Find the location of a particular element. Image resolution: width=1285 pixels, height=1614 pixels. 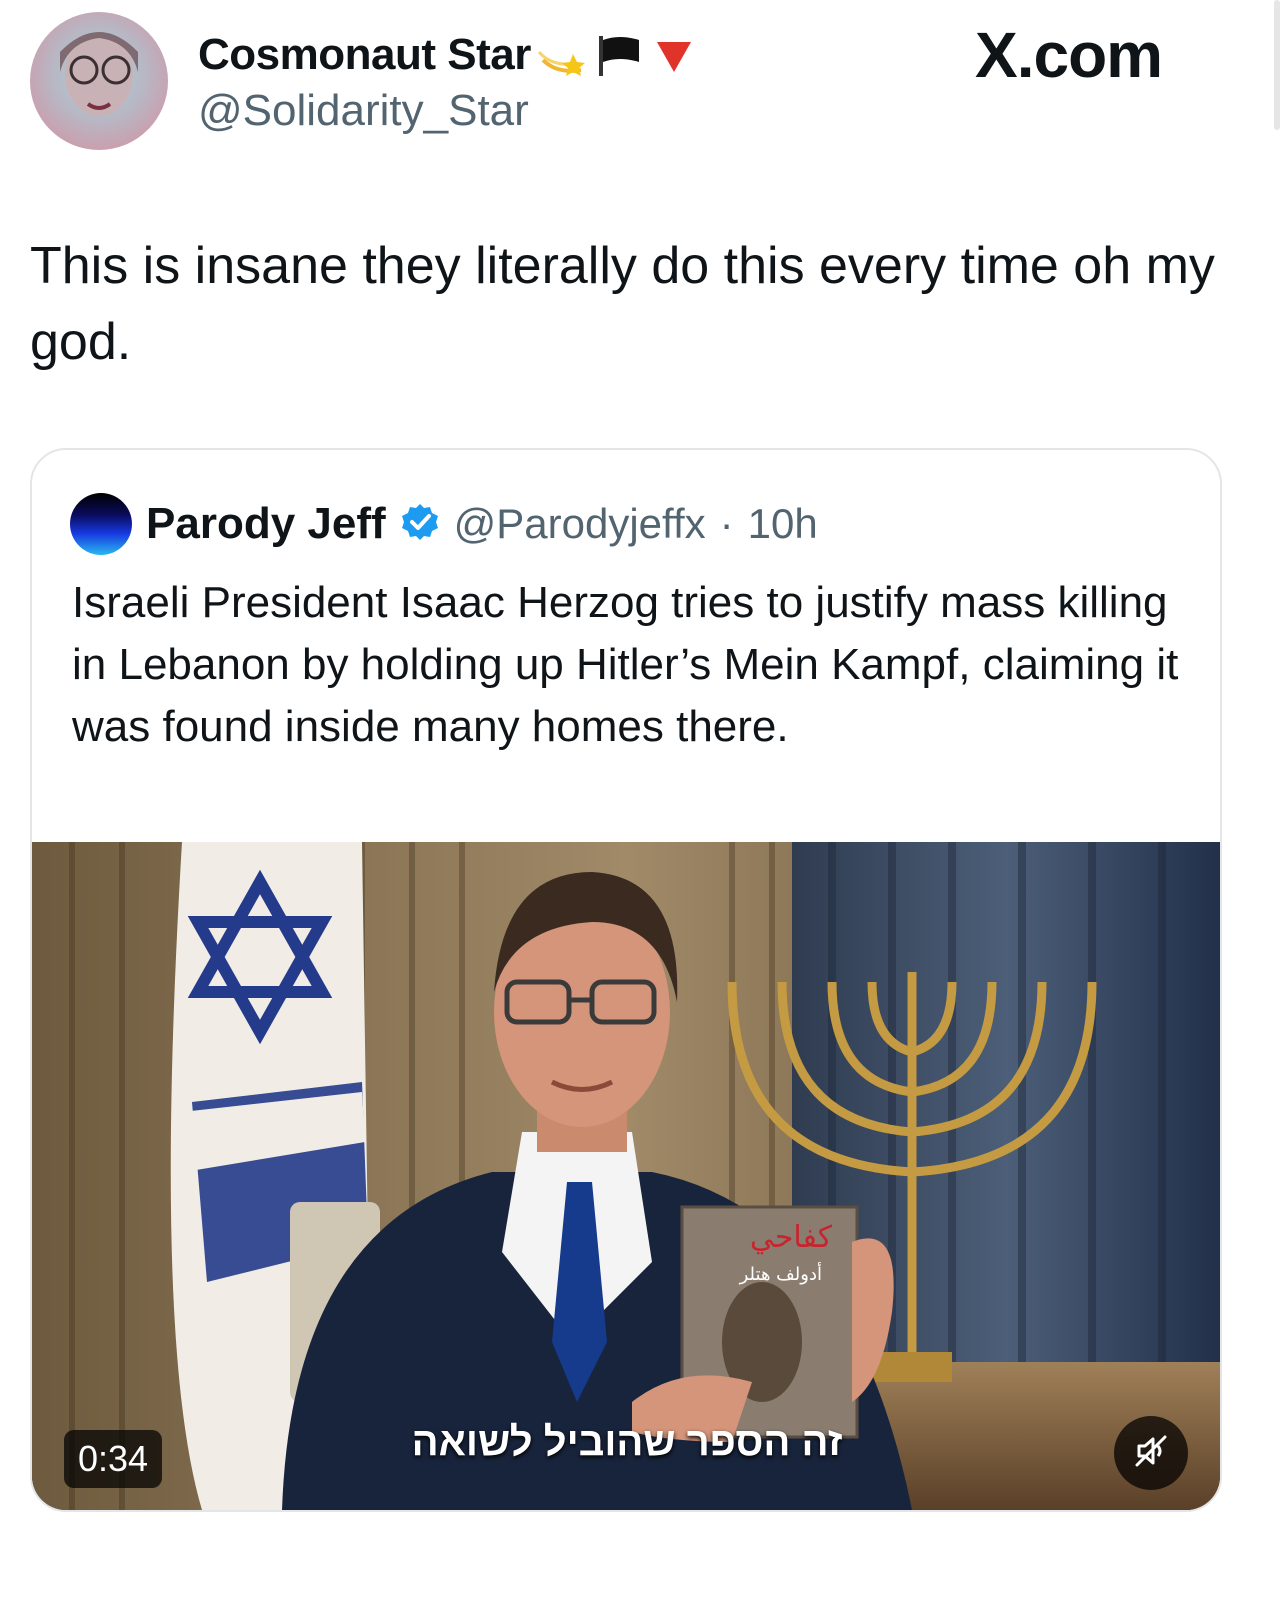

quoted-header: Parody Jeff @Parodyjeffx · 10h is located at coordinates (444, 524).